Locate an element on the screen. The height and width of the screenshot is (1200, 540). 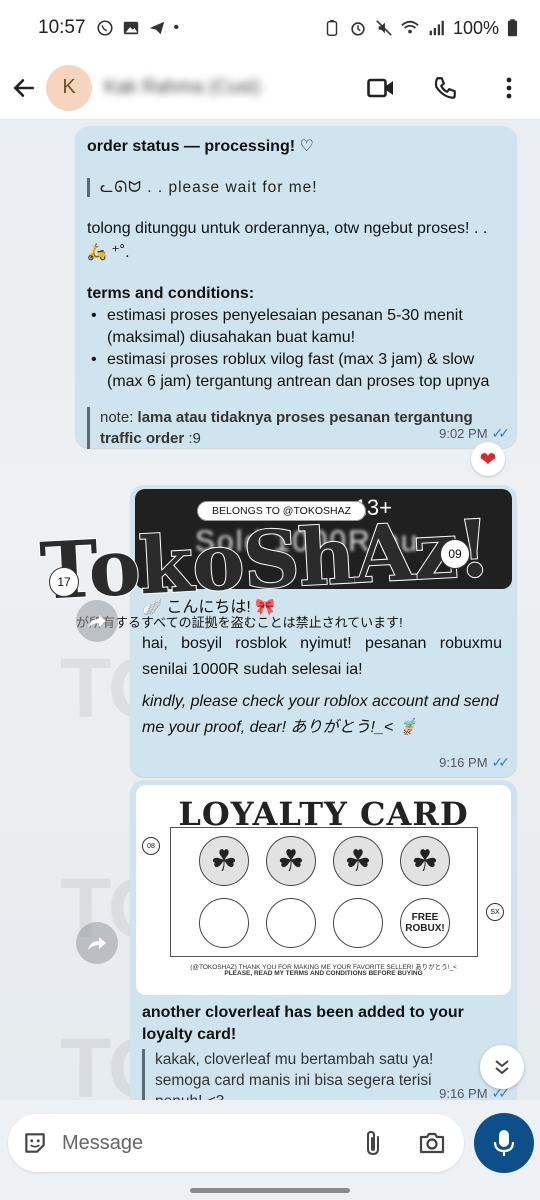
gallery-notification-icon is located at coordinates (130, 28).